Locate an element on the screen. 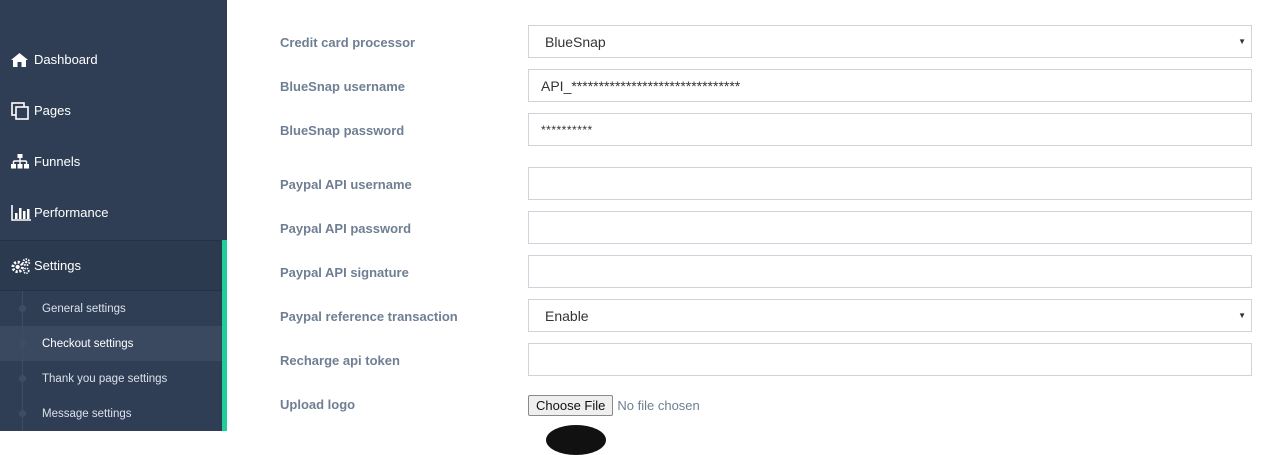 The image size is (1274, 455). paypal-reference-transaction-label: Paypal reference transaction is located at coordinates (369, 316).